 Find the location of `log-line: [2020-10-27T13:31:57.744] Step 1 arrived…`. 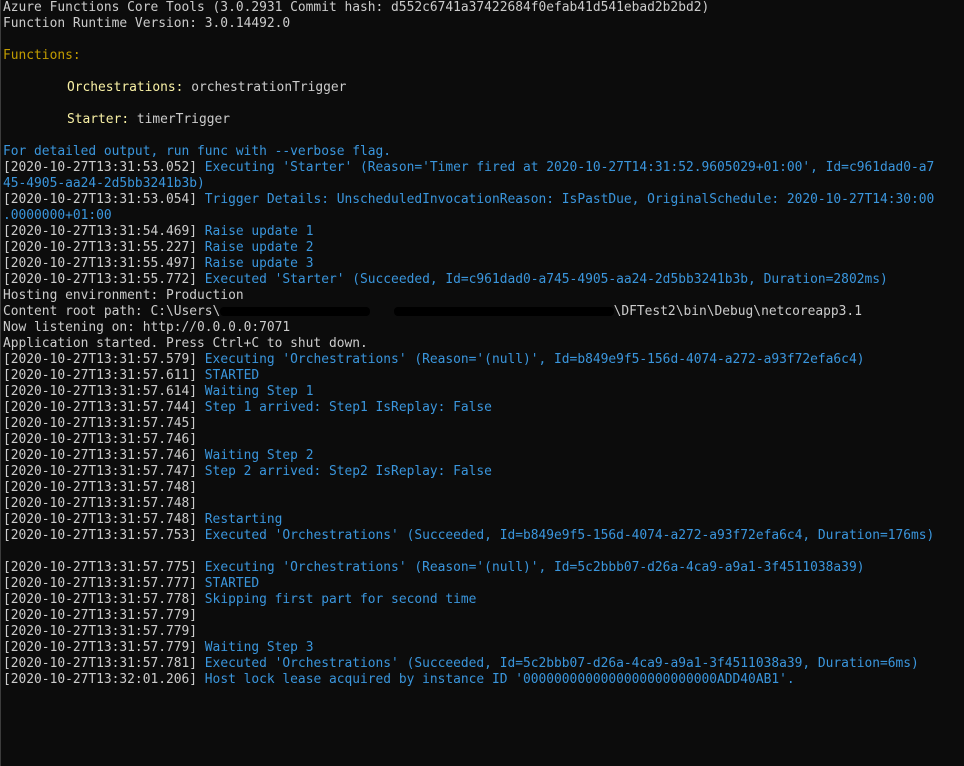

log-line: [2020-10-27T13:31:57.744] Step 1 arrived… is located at coordinates (483, 408).